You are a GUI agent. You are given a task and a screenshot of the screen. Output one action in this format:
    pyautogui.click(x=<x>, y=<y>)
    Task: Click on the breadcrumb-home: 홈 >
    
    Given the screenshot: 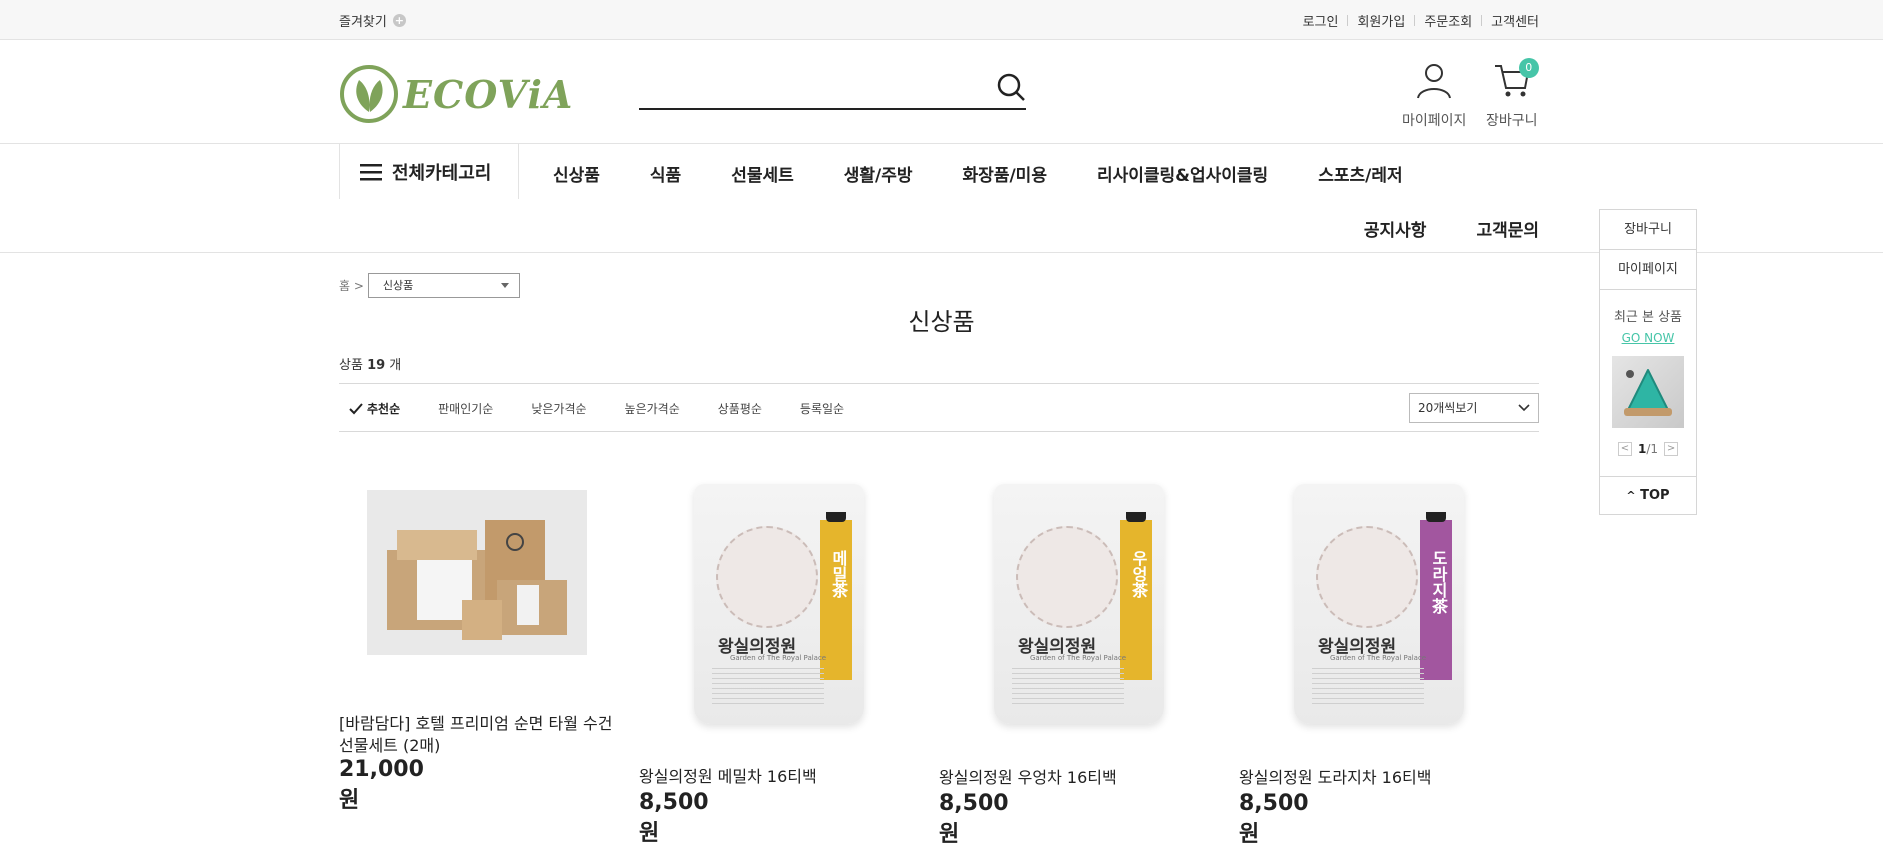 What is the action you would take?
    pyautogui.click(x=351, y=285)
    